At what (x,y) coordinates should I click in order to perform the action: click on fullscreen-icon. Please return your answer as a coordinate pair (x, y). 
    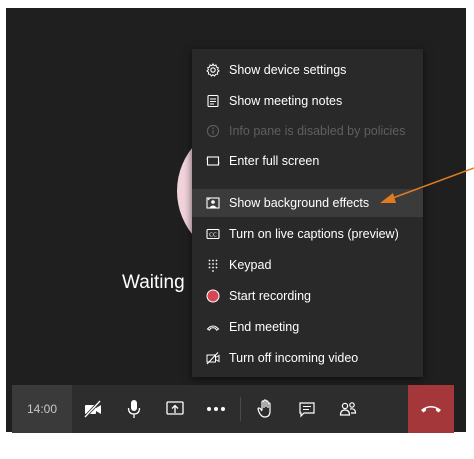
    Looking at the image, I should click on (213, 161).